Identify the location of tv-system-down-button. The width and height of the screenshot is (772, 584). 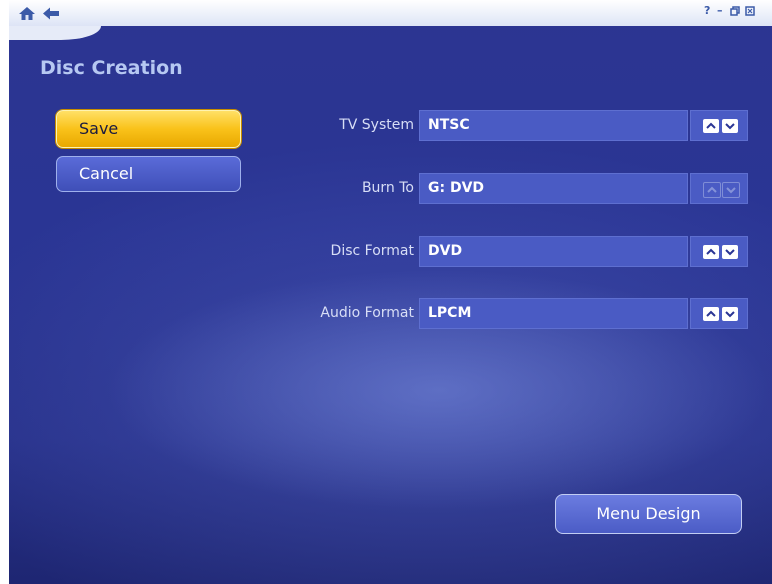
(730, 126).